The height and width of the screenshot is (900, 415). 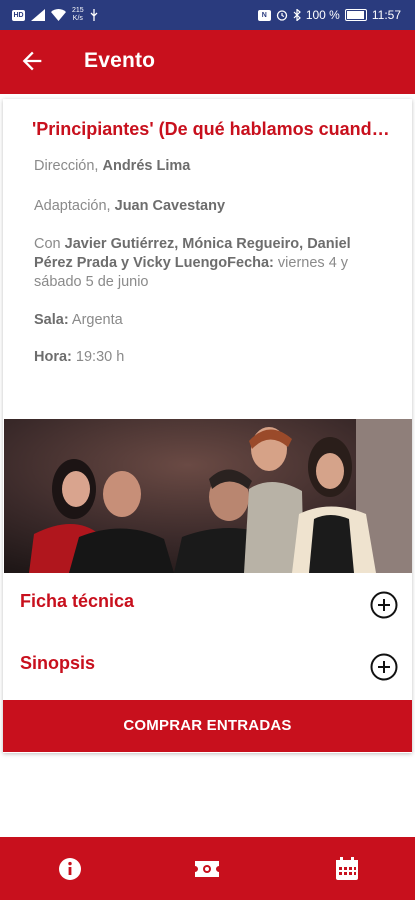 I want to click on section-ficha-tecnica-label: Ficha técnica, so click(x=77, y=601).